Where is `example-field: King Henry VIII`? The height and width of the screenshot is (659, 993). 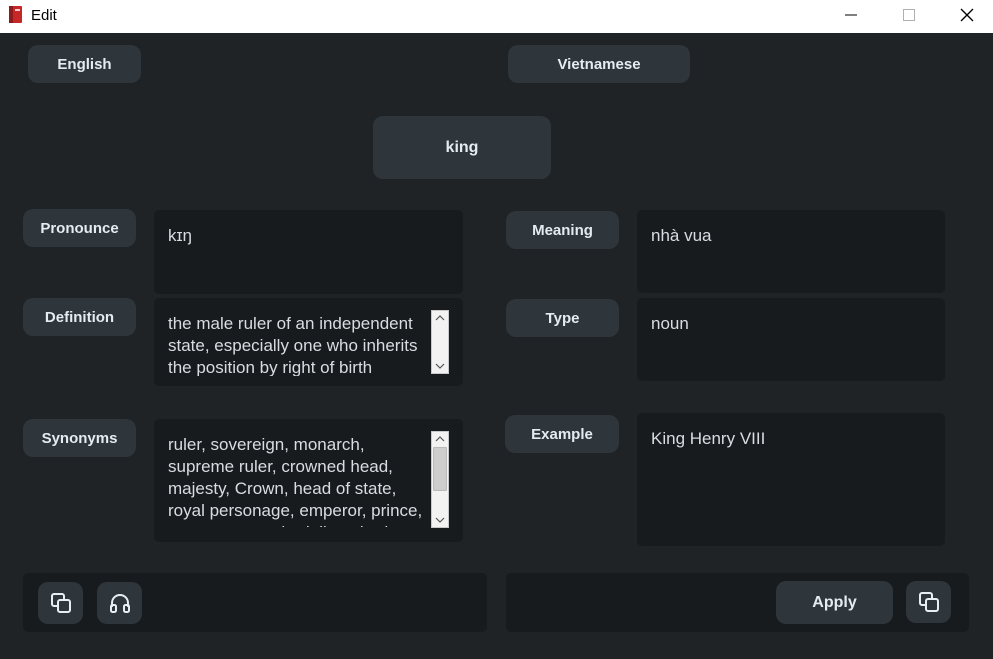 example-field: King Henry VIII is located at coordinates (791, 479).